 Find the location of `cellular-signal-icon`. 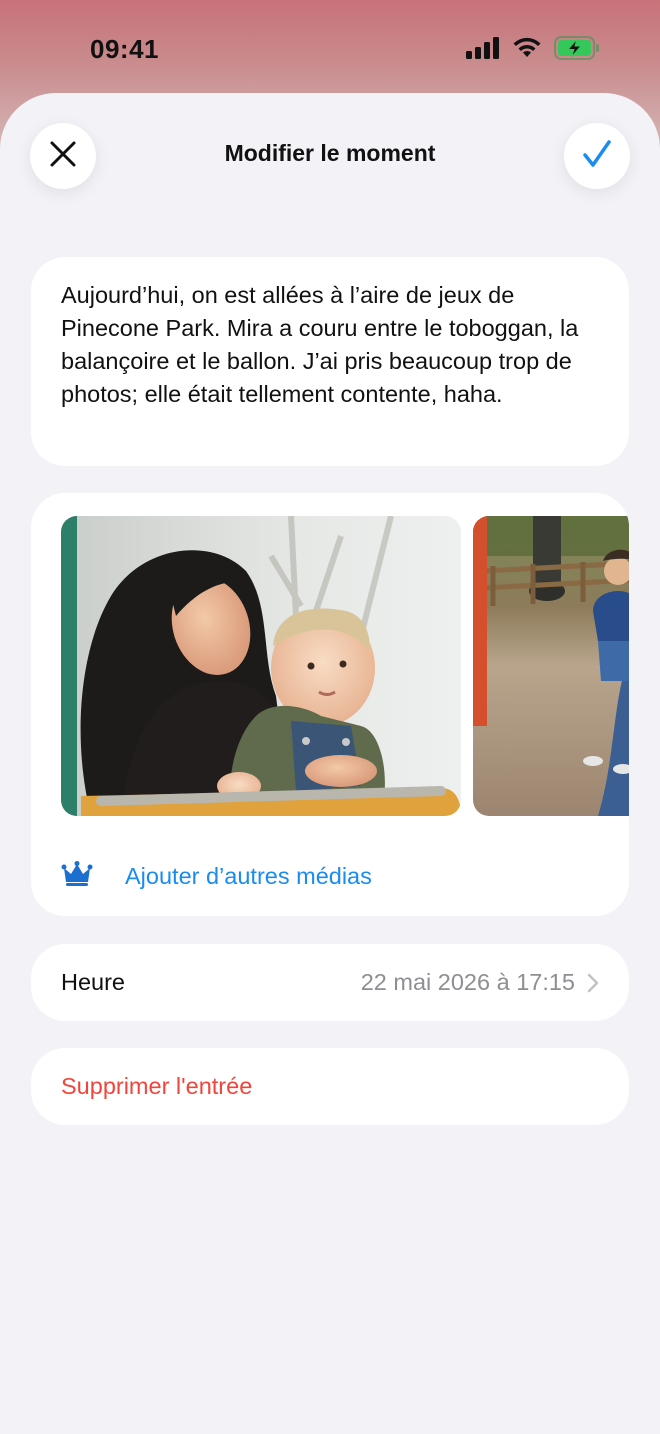

cellular-signal-icon is located at coordinates (483, 50).